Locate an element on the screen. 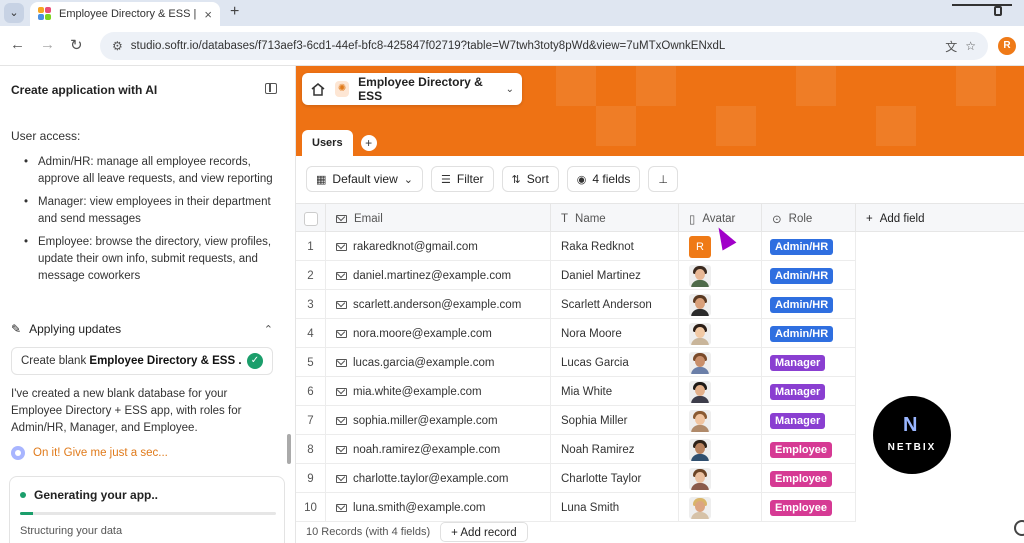 Image resolution: width=1024 pixels, height=543 pixels. email-cell: mia.white@example.com is located at coordinates (438, 391).